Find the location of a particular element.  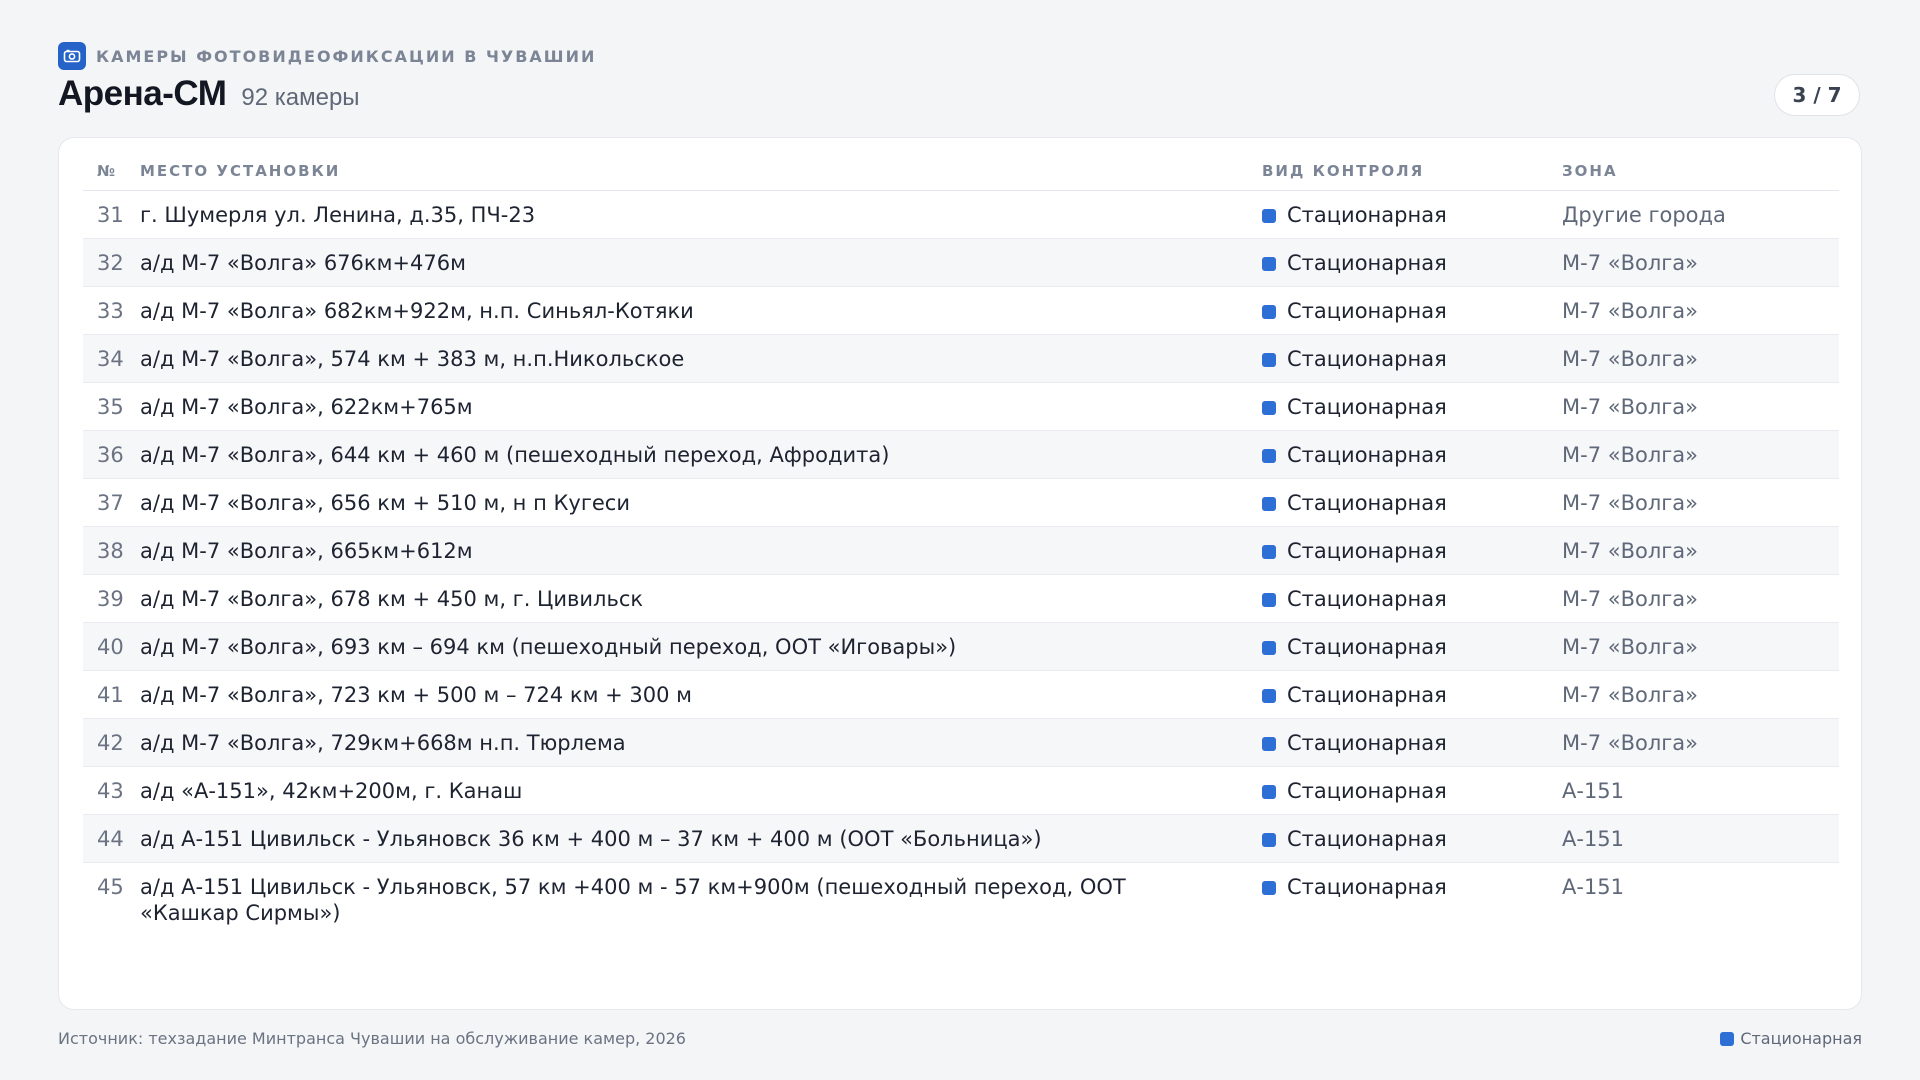

row-number: 35 is located at coordinates (111, 406).